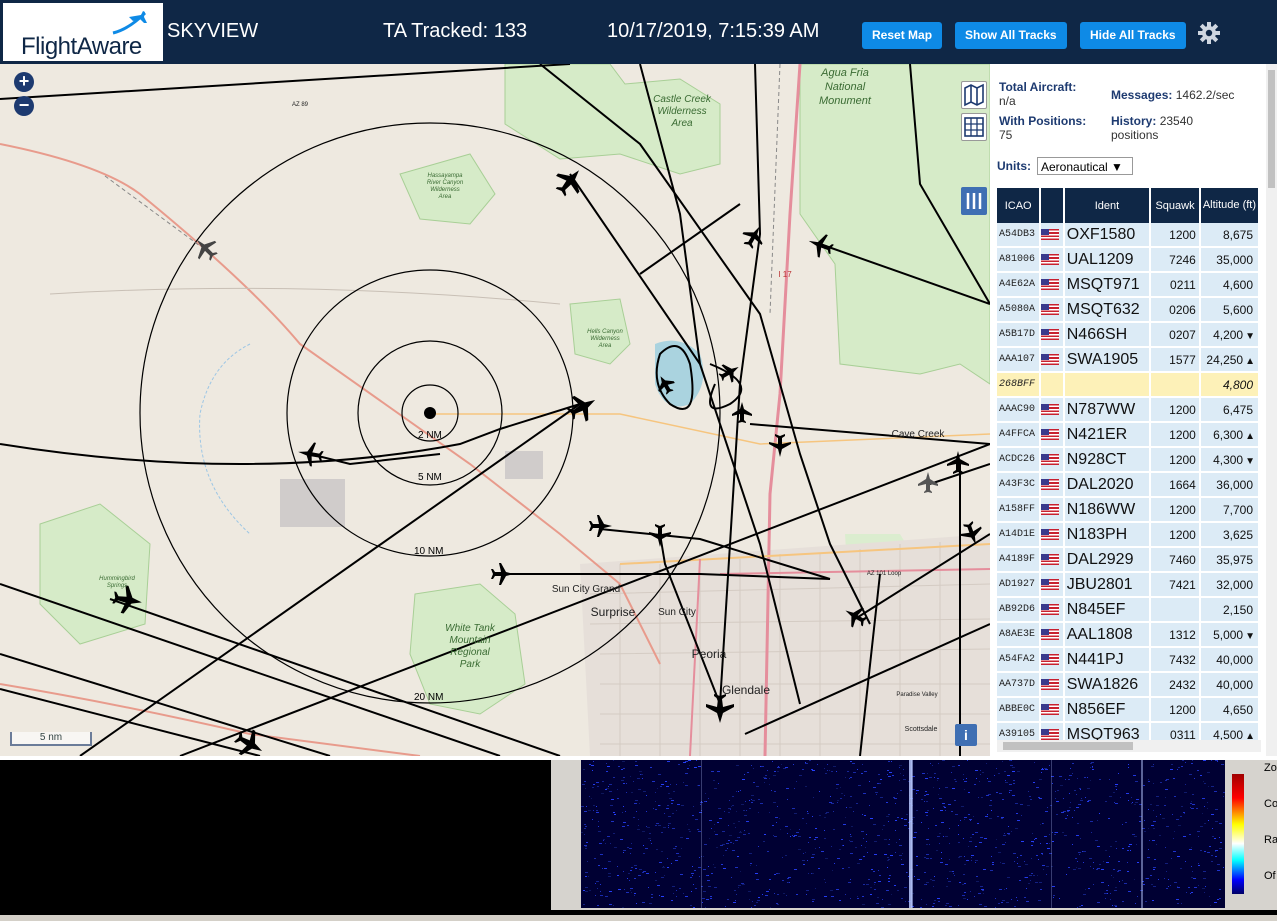 This screenshot has height=921, width=1277. Describe the element at coordinates (1128, 310) in the screenshot. I see `table-row: A5080A MSQT632 0206 5,600` at that location.